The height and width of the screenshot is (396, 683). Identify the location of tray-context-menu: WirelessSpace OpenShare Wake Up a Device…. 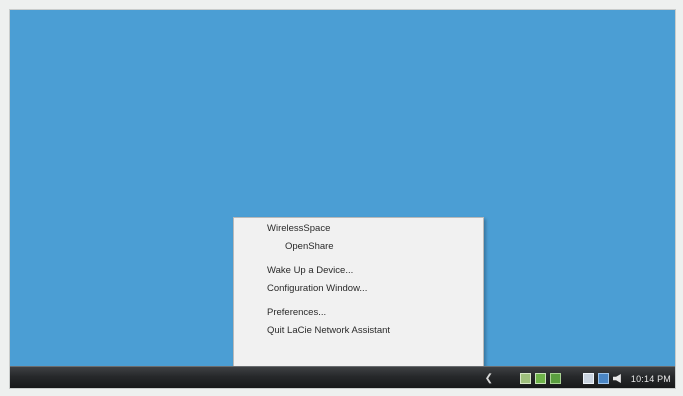
(358, 297).